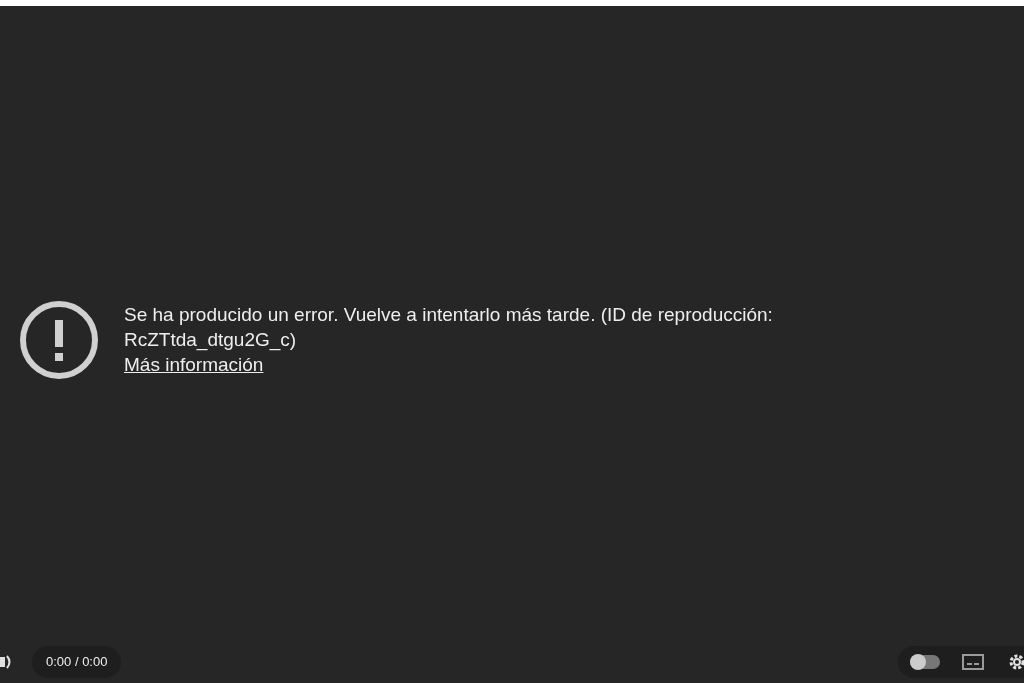 The width and height of the screenshot is (1024, 683). What do you see at coordinates (59, 339) in the screenshot?
I see `warning-icon` at bounding box center [59, 339].